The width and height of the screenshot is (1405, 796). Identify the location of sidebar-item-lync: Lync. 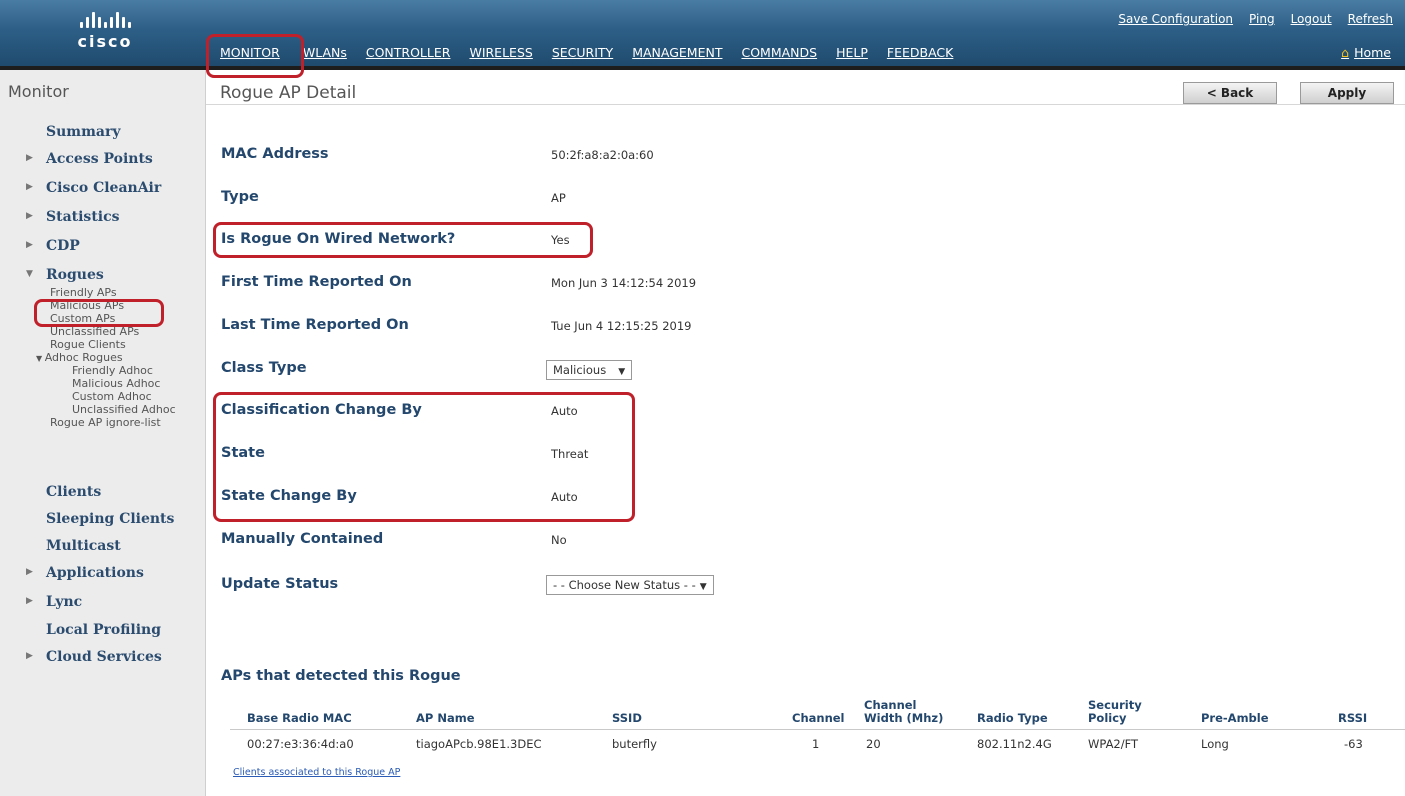
(64, 602).